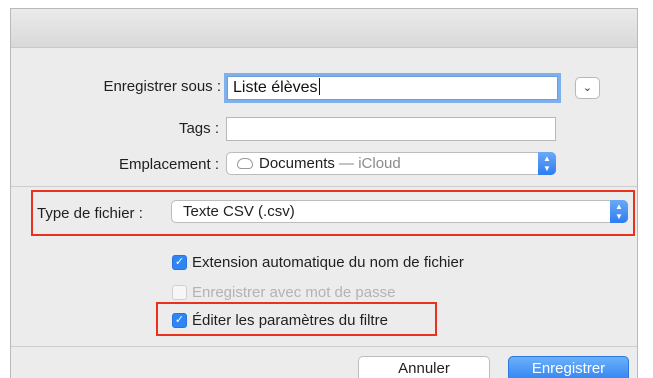 Image resolution: width=653 pixels, height=378 pixels. Describe the element at coordinates (319, 86) in the screenshot. I see `text-caret` at that location.